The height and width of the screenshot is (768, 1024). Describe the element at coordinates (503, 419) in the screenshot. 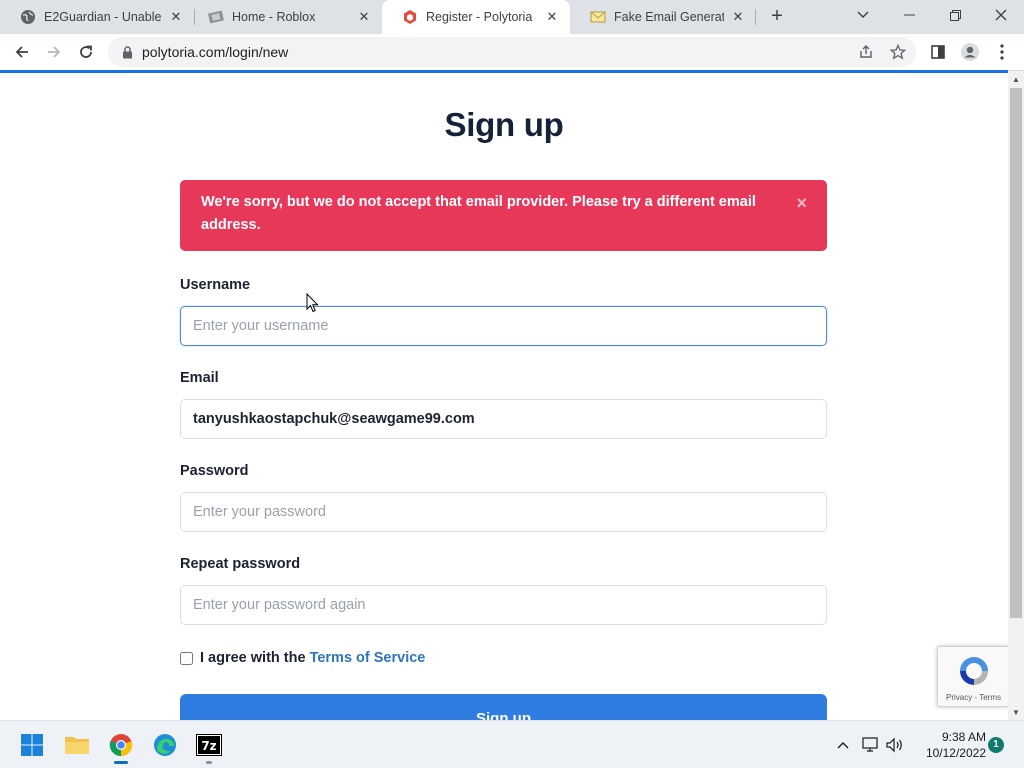

I see `email-input` at that location.